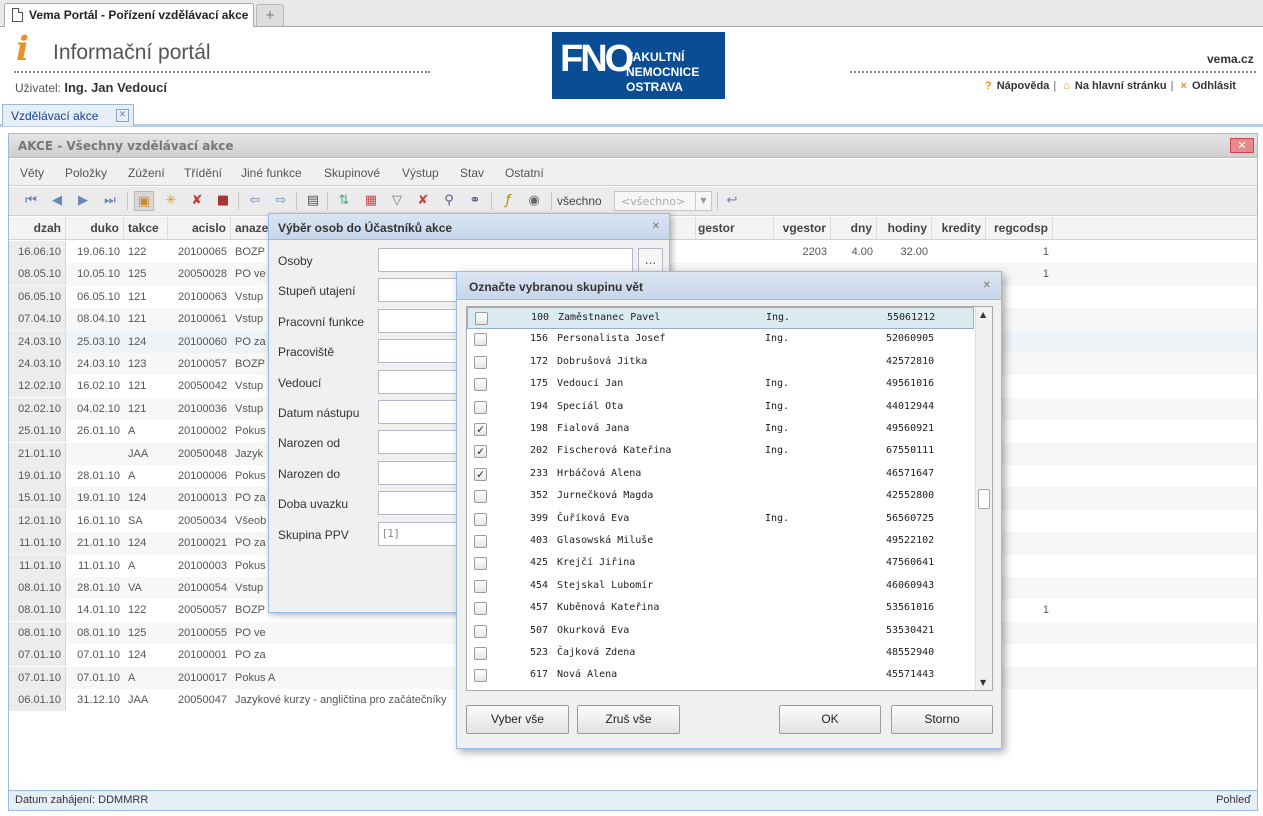 The width and height of the screenshot is (1263, 816). I want to click on undo-icon: ↩, so click(732, 201).